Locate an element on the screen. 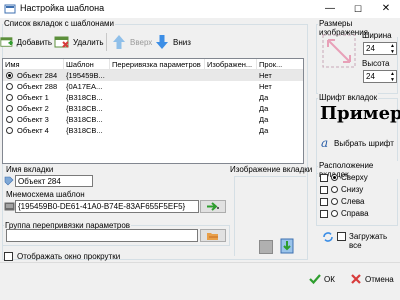 Image resolution: width=400 pixels, height=300 pixels. svg-text: a is located at coordinates (324, 143).